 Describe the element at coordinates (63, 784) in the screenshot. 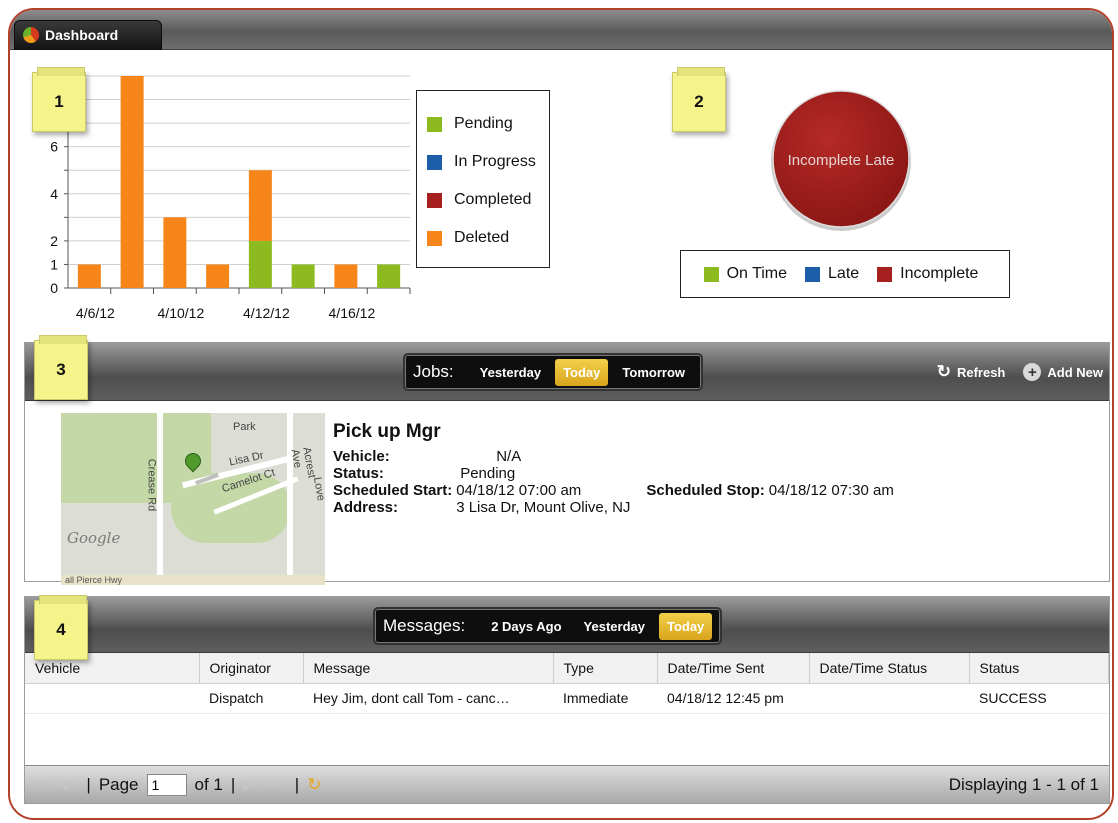

I see `prev-page-icon: ◀` at that location.